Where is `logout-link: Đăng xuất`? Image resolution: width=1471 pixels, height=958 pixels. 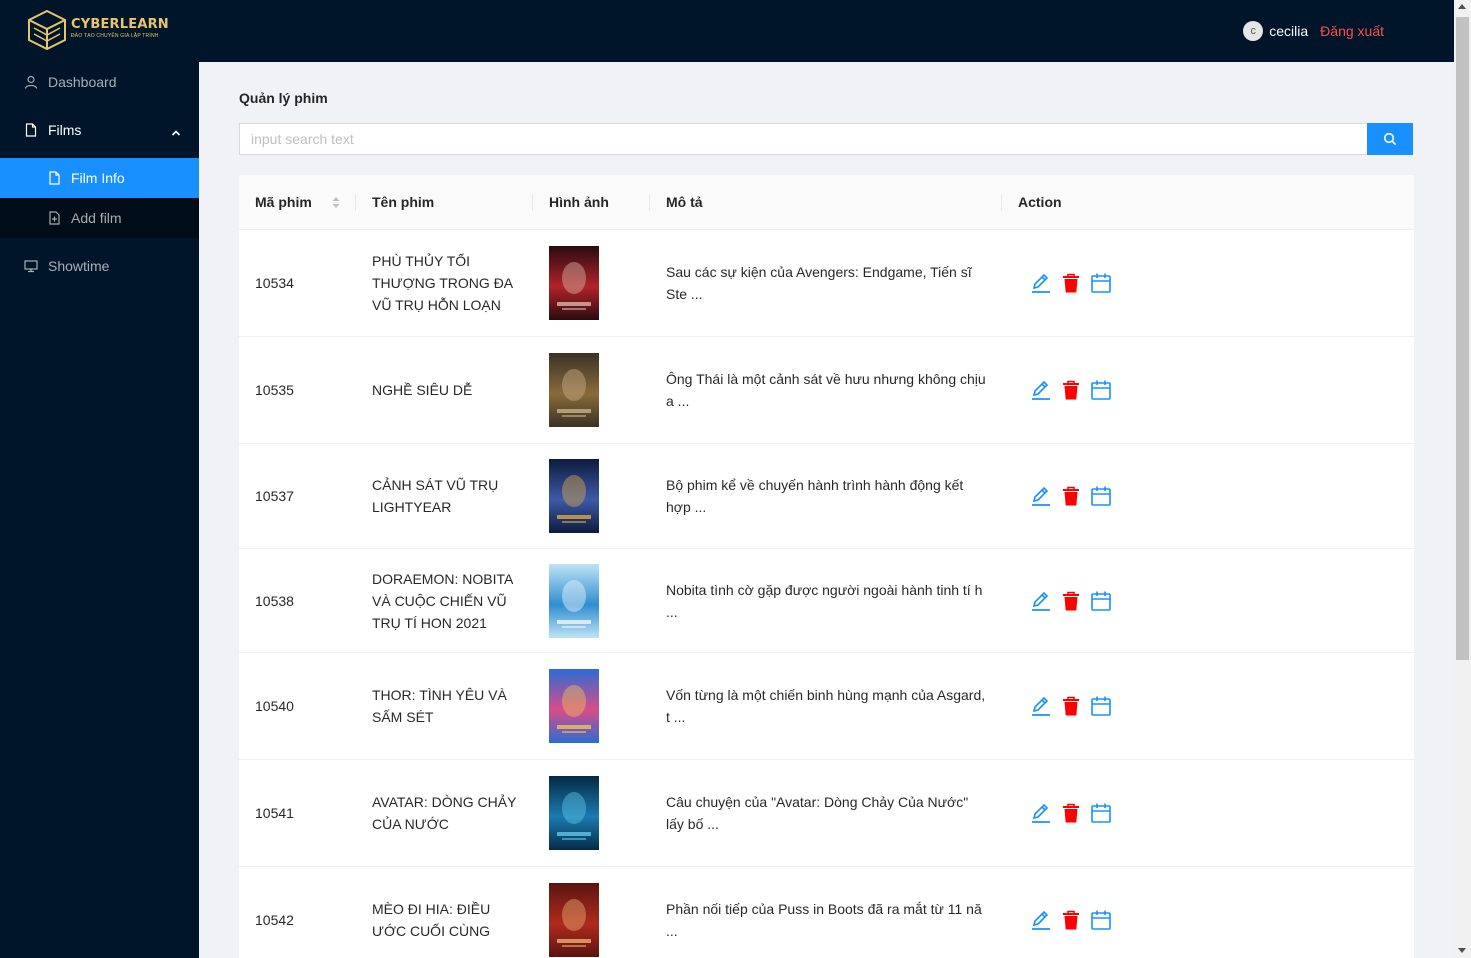 logout-link: Đăng xuất is located at coordinates (1352, 31).